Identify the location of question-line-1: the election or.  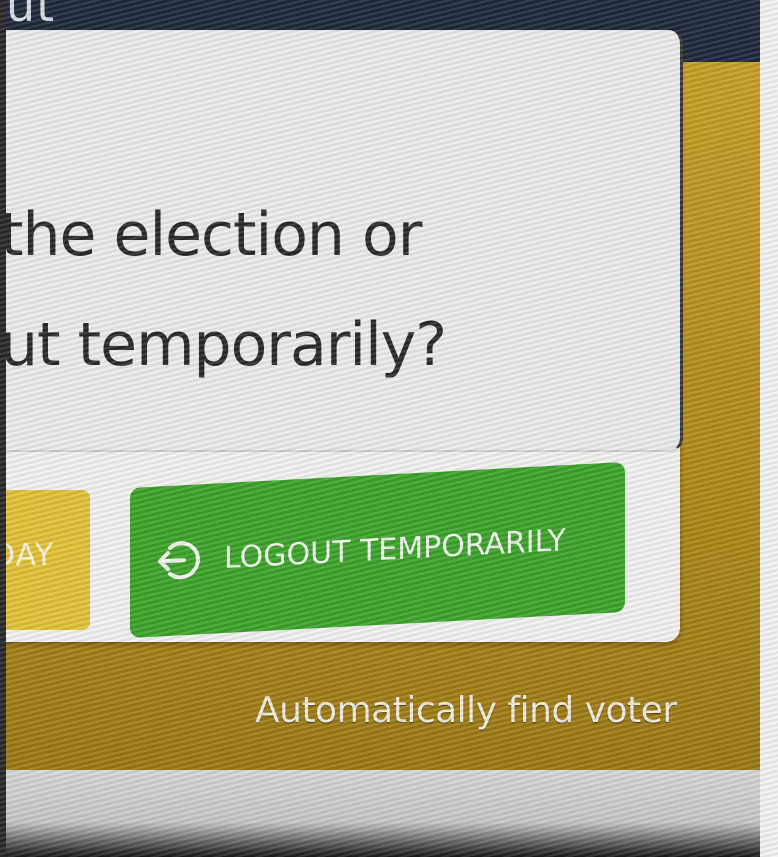
(211, 235).